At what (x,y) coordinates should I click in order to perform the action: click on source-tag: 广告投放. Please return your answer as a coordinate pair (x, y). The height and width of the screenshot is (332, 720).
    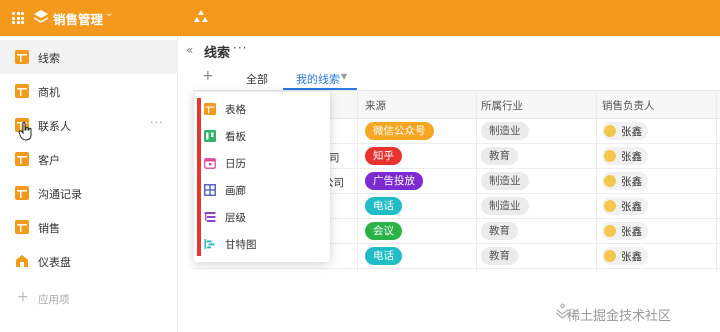
    Looking at the image, I should click on (394, 181).